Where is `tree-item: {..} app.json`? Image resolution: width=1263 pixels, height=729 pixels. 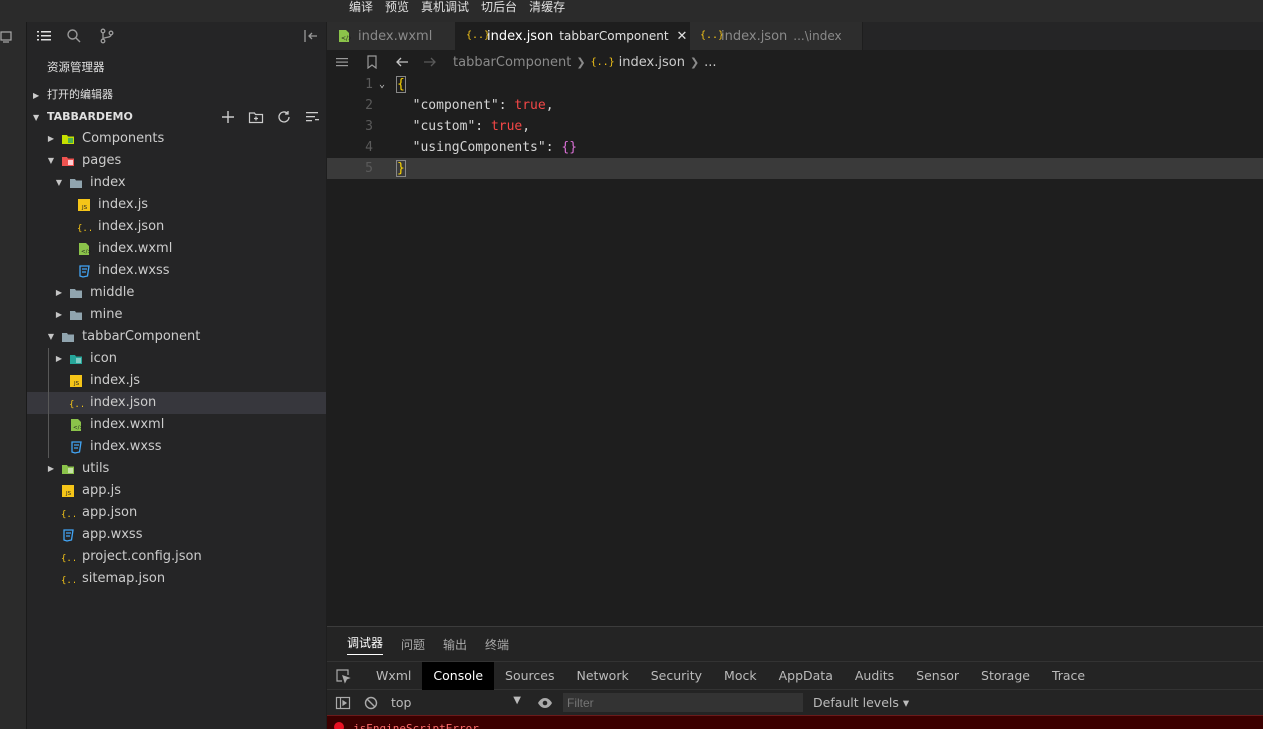
tree-item: {..} app.json is located at coordinates (176, 513).